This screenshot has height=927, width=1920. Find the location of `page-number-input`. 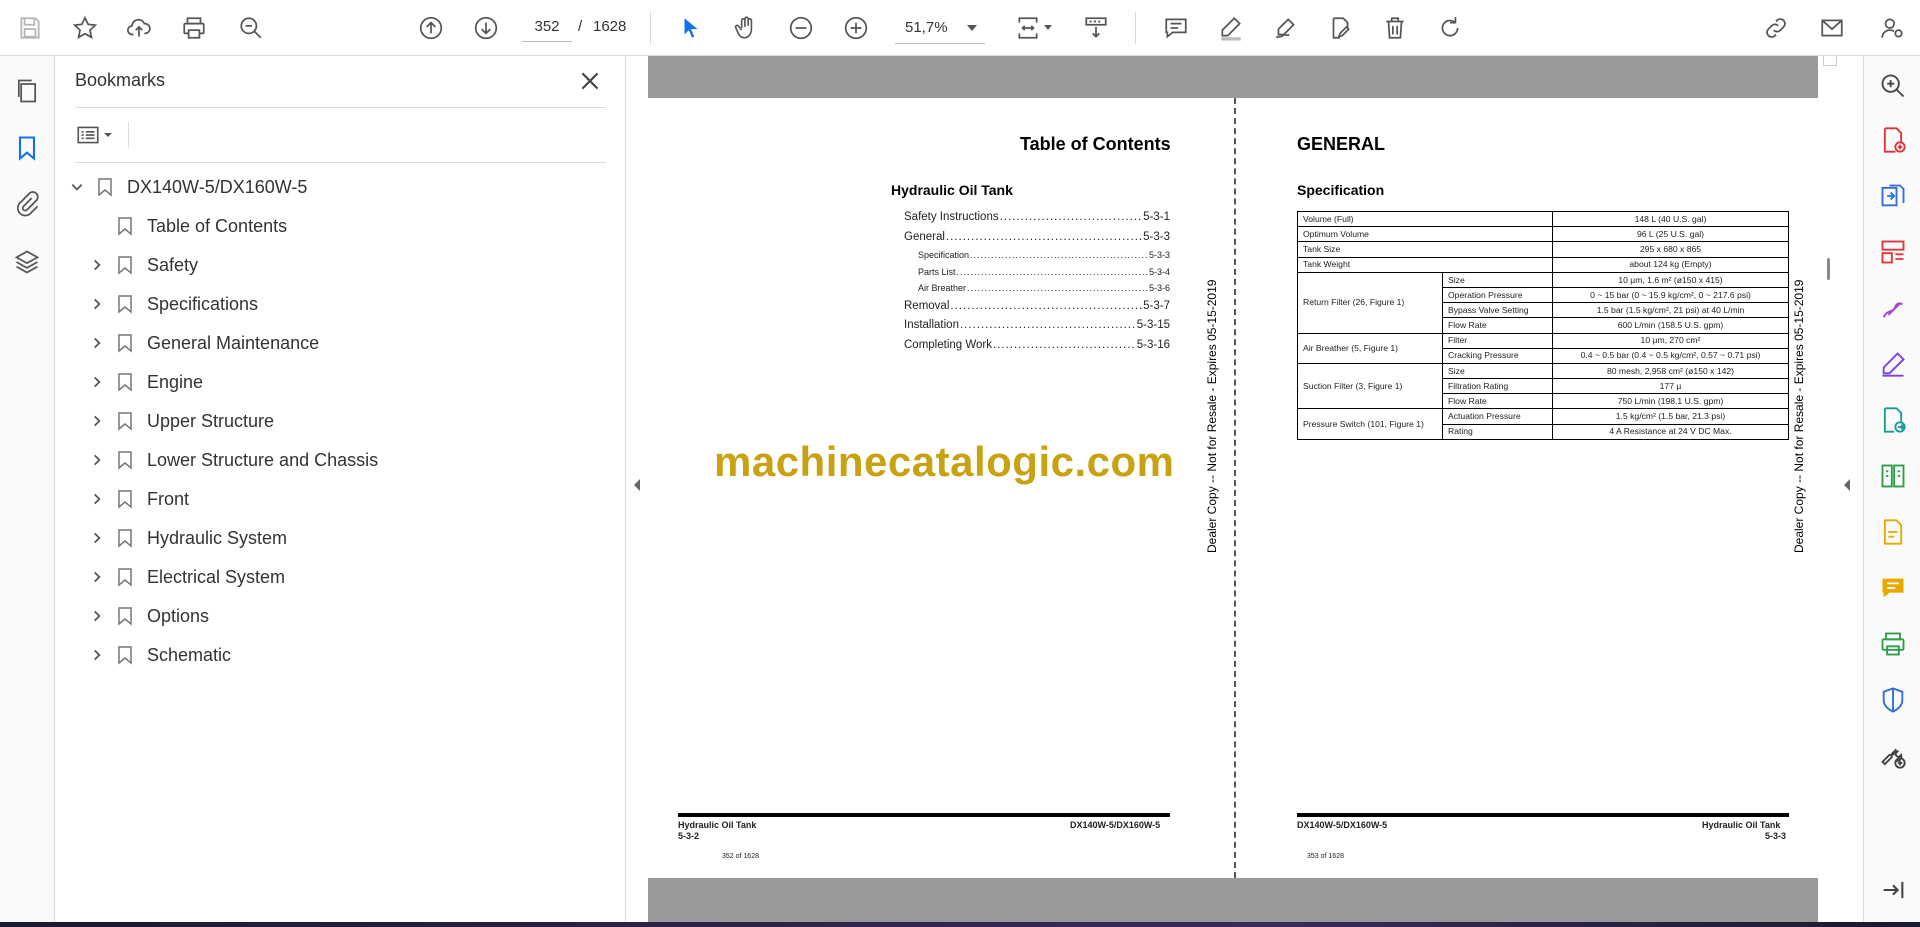

page-number-input is located at coordinates (547, 27).